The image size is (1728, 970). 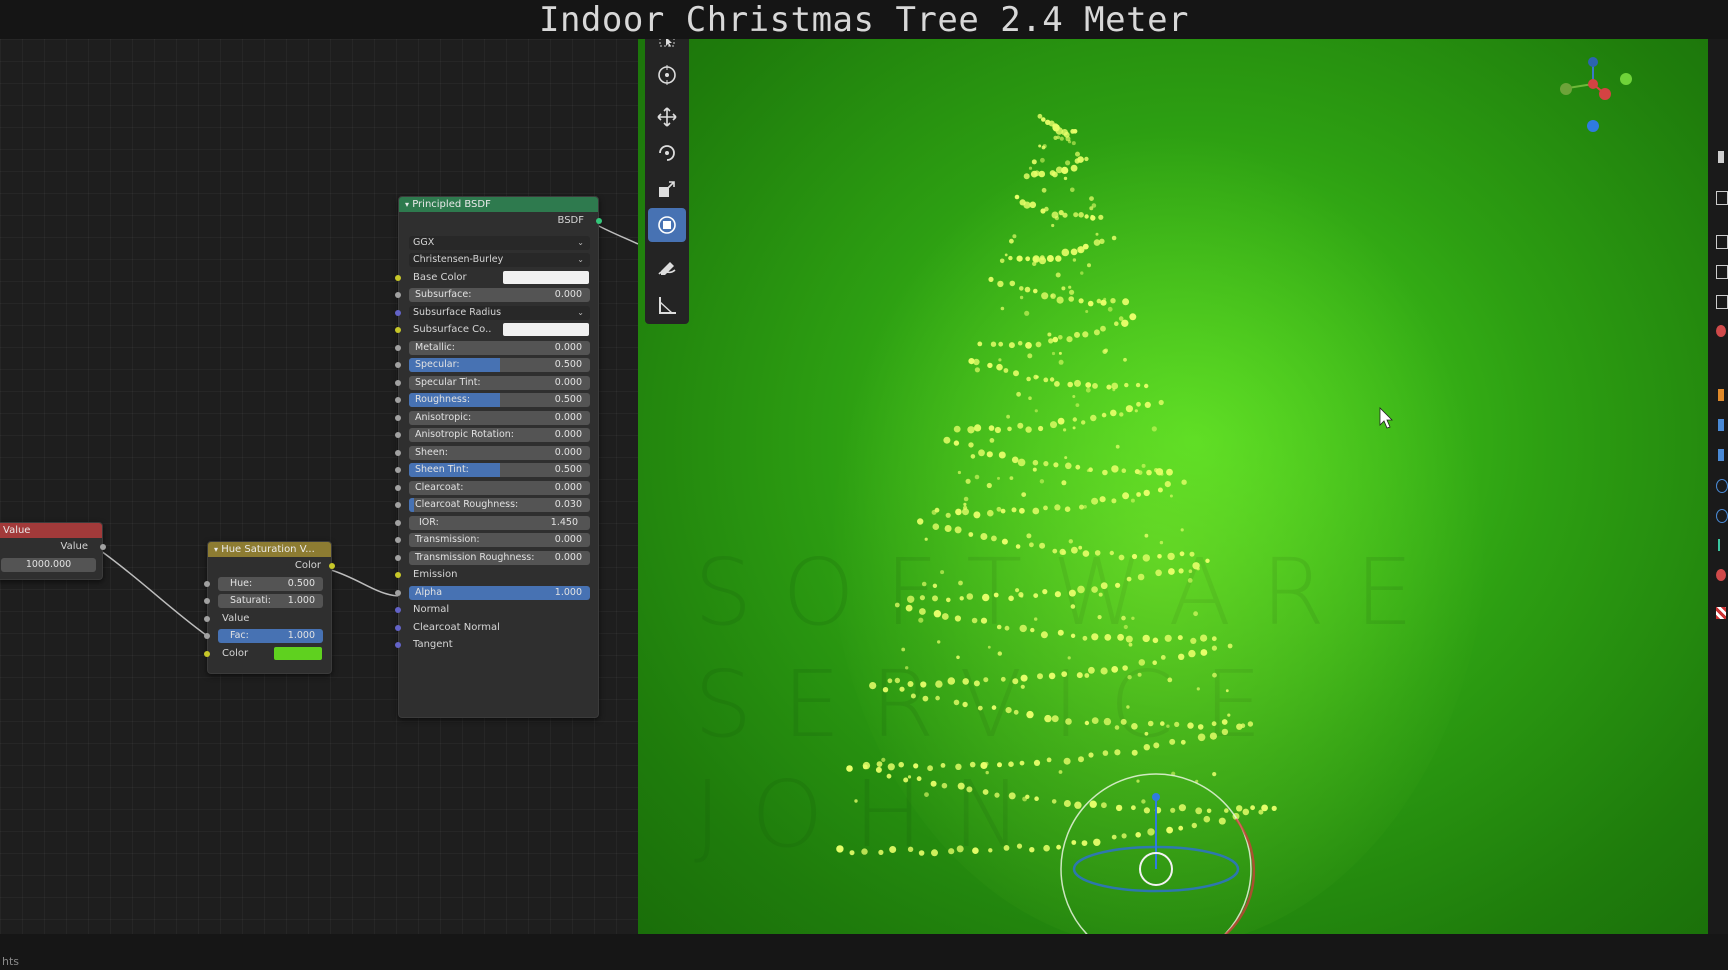 I want to click on view-layer-tab-icon, so click(x=1722, y=272).